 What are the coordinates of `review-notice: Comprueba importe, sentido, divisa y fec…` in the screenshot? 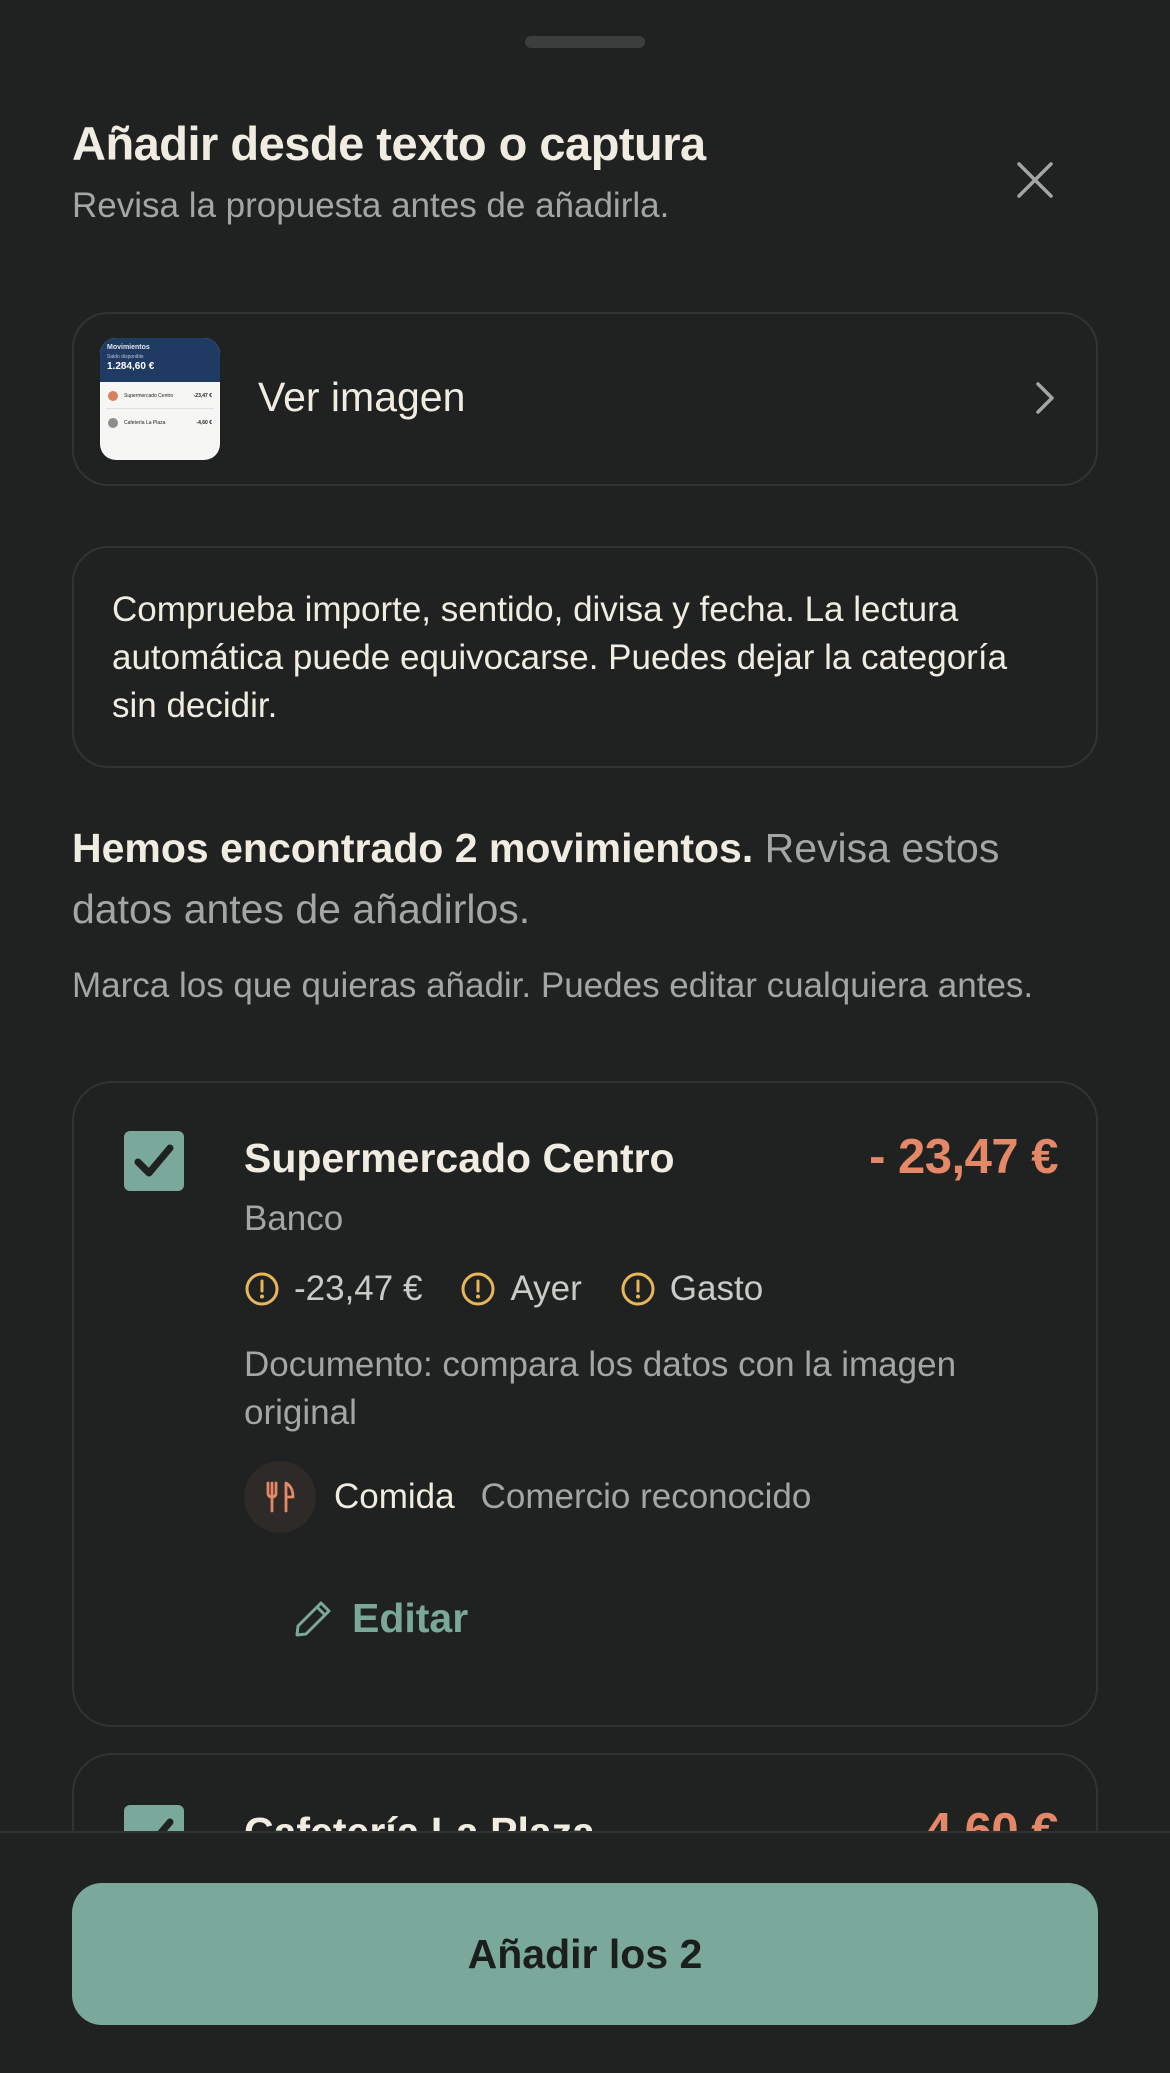 It's located at (585, 657).